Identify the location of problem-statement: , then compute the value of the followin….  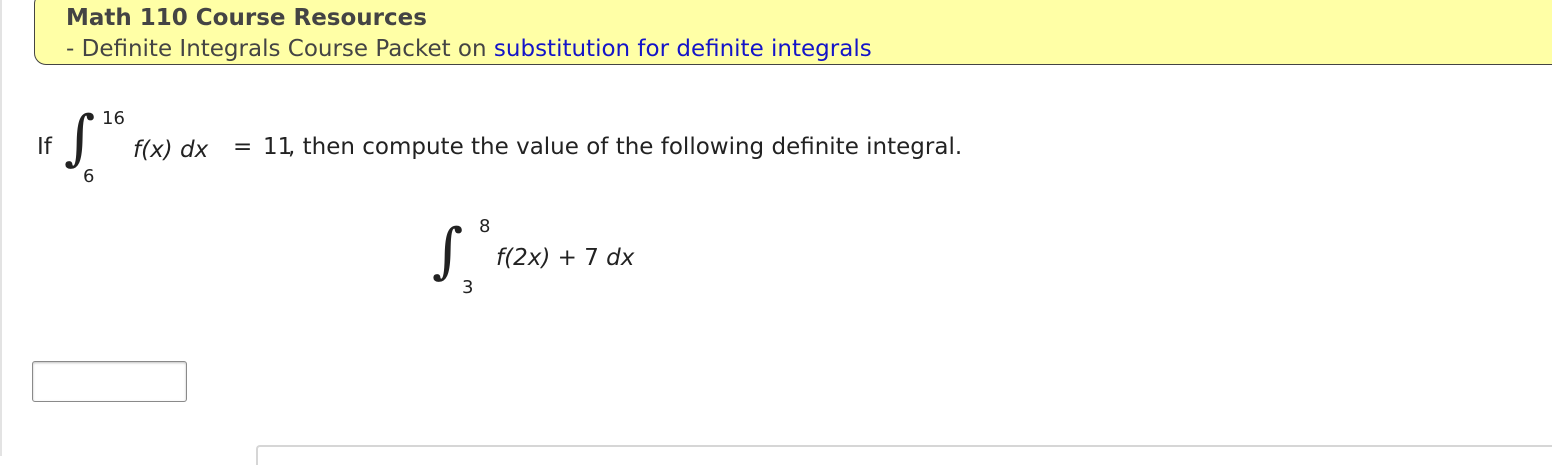
(625, 147).